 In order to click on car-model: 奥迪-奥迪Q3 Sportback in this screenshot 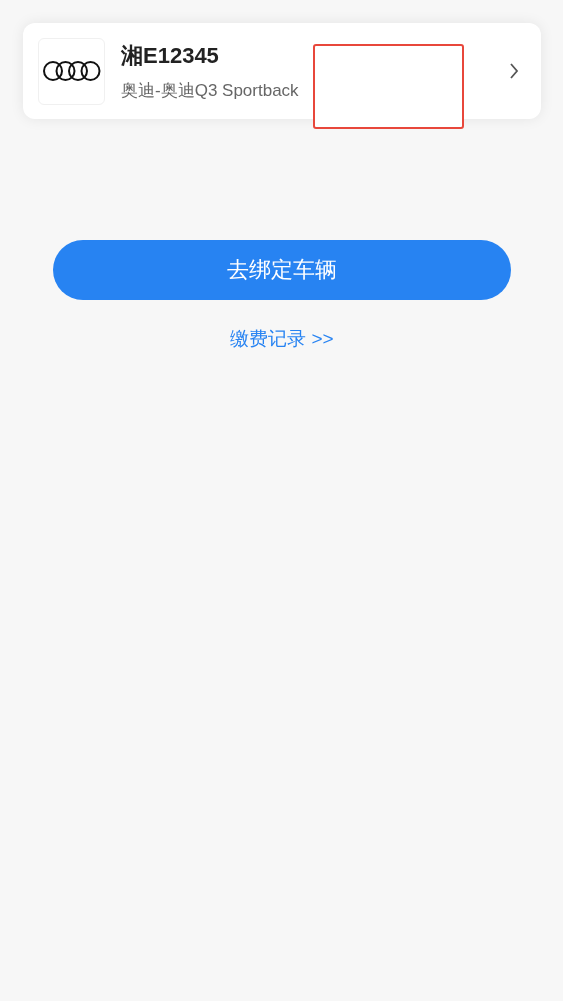, I will do `click(210, 90)`.